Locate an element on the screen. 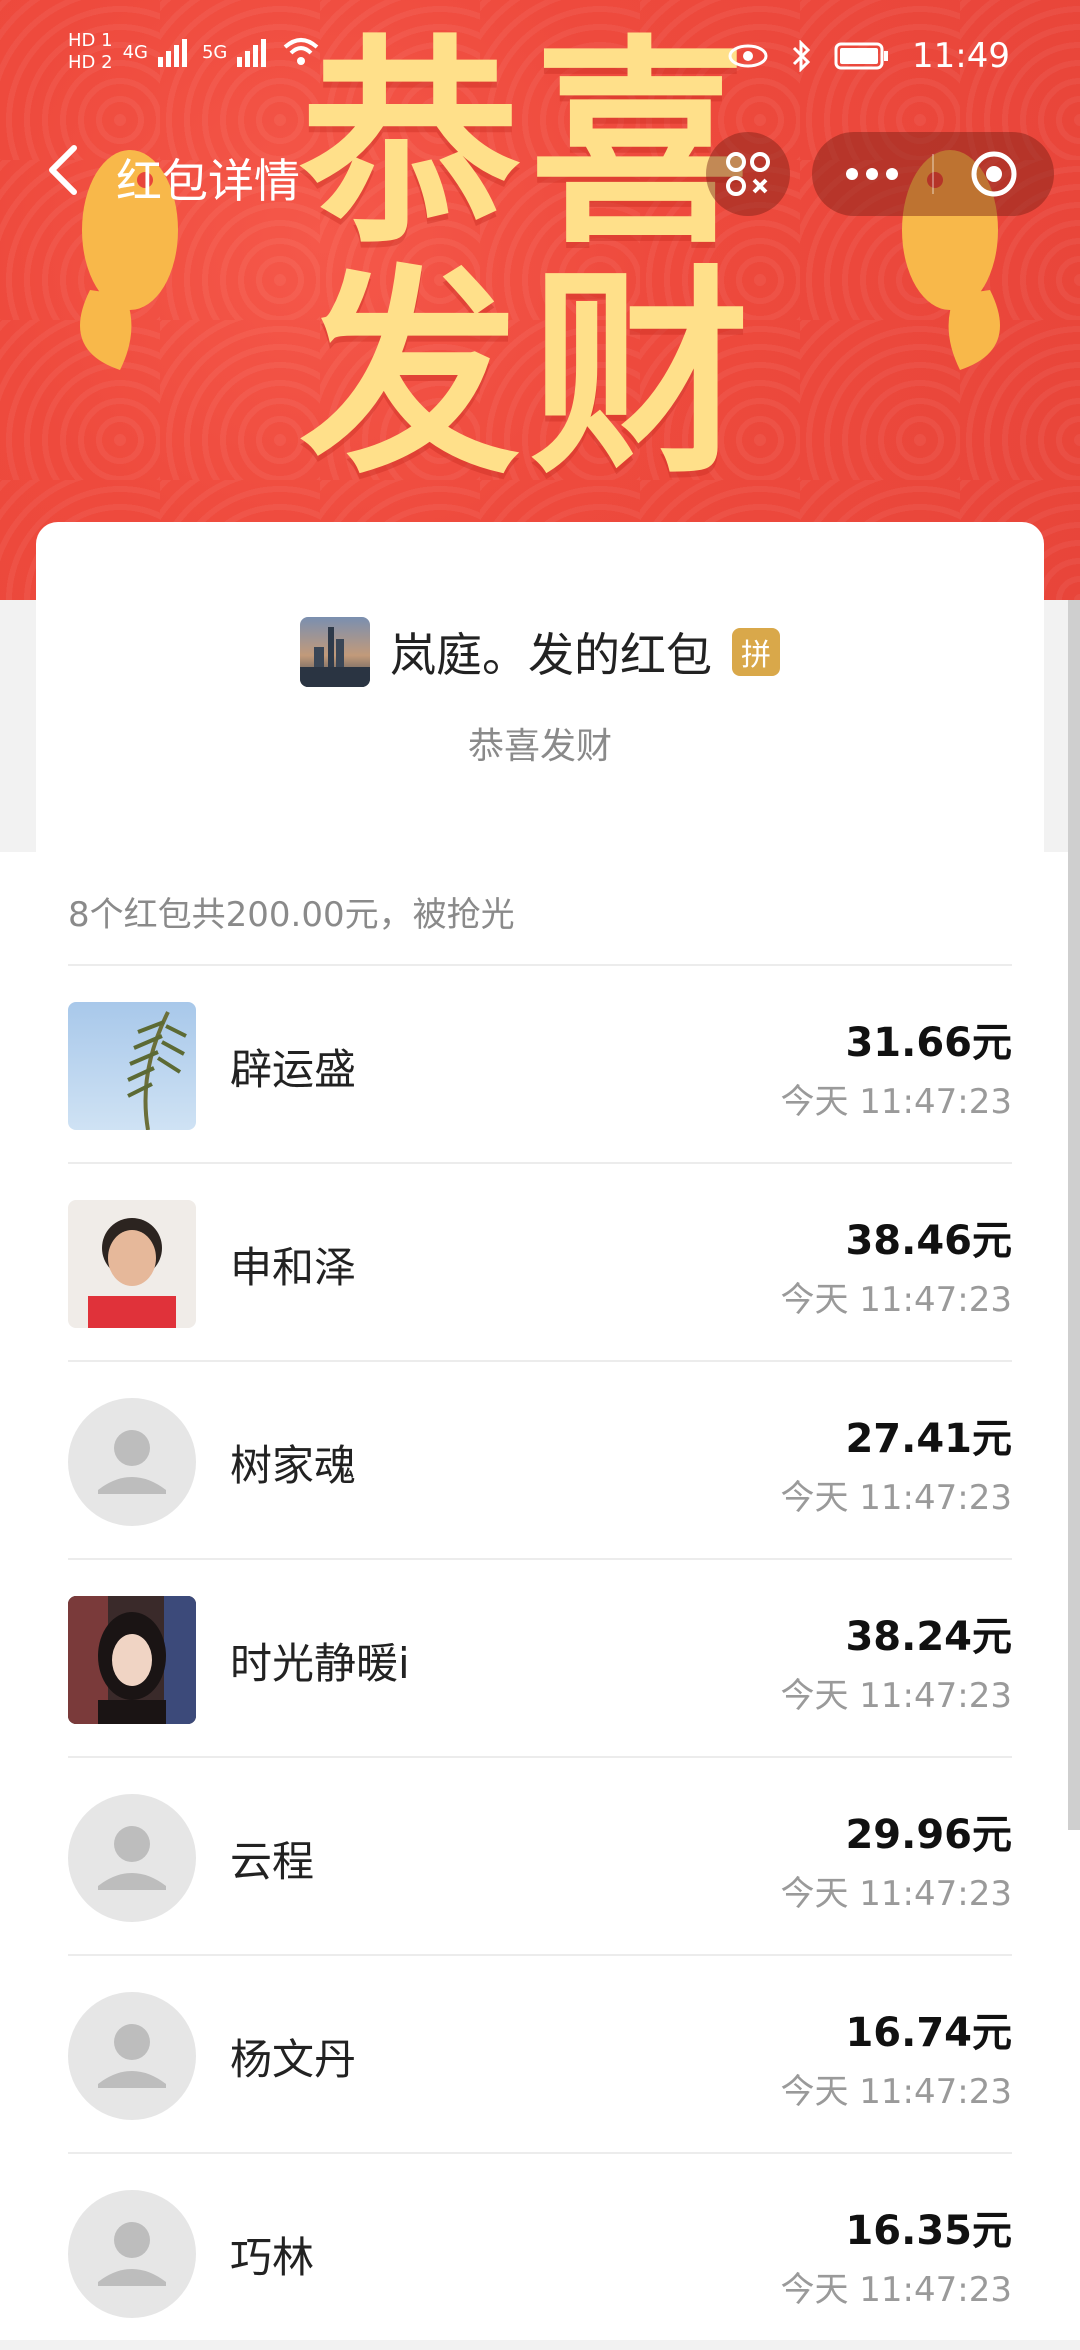 This screenshot has width=1080, height=2350. palm-leaf-icon is located at coordinates (157, 1070).